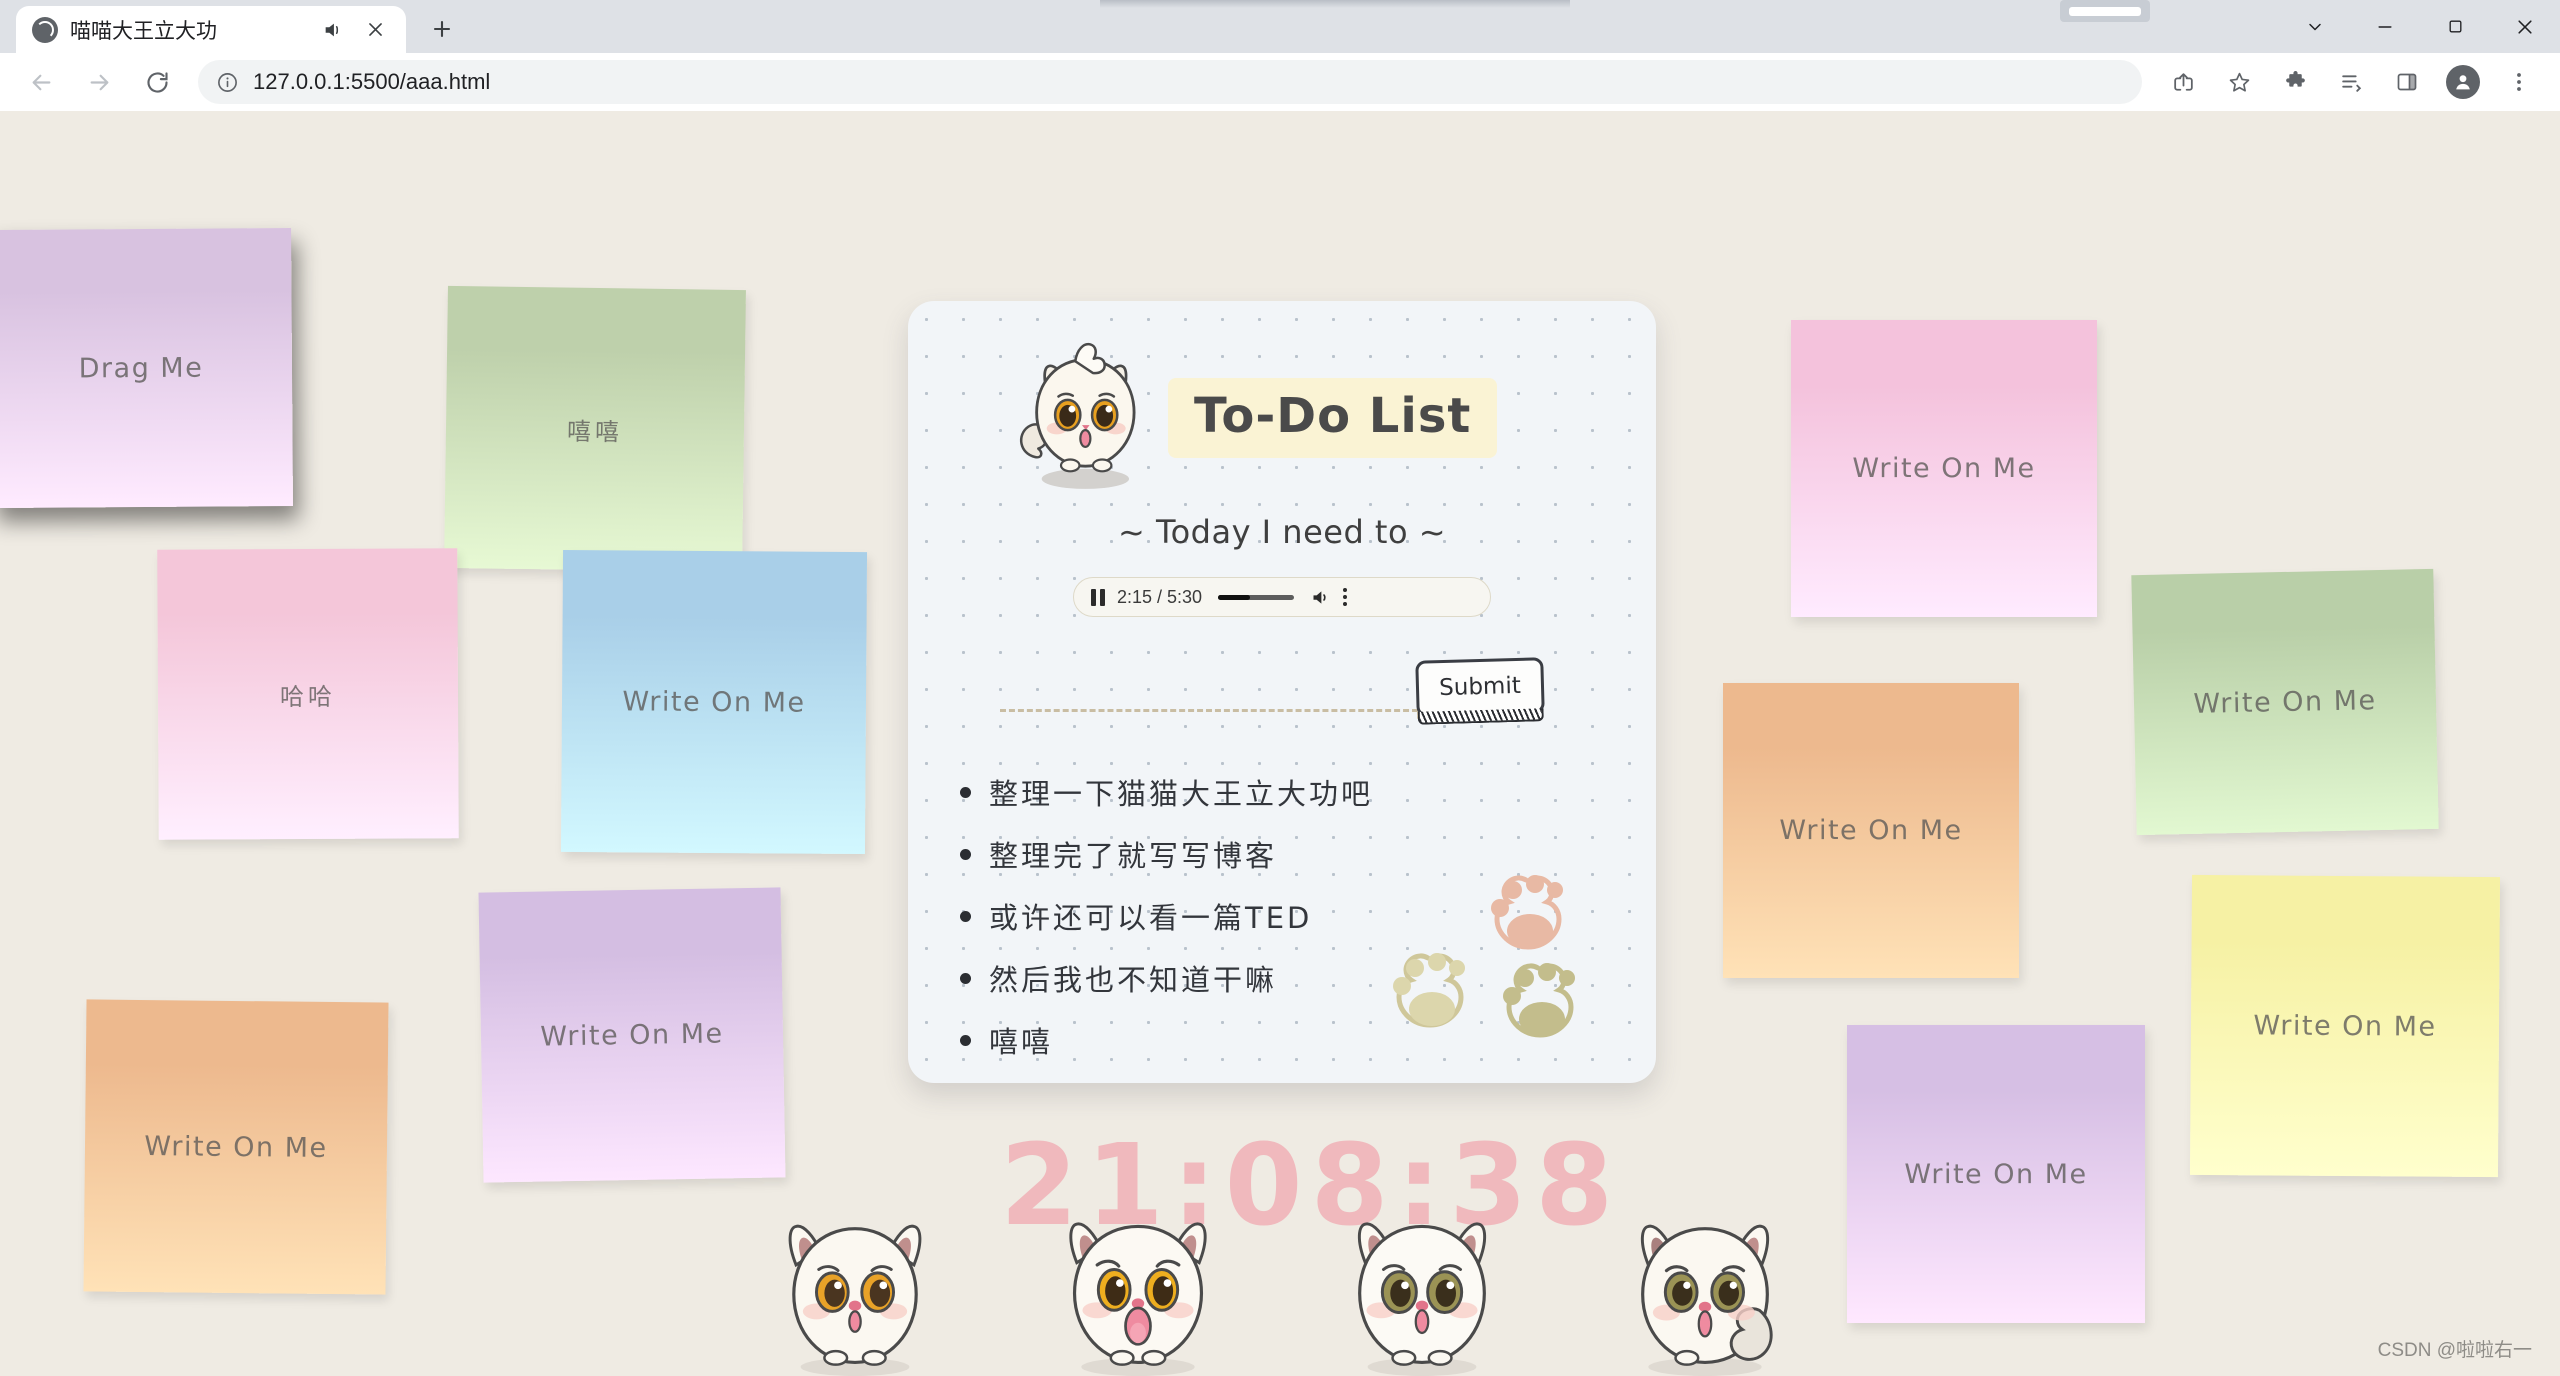 This screenshot has width=2560, height=1376. Describe the element at coordinates (2454, 1350) in the screenshot. I see `watermark: CSDN @啦啦右一` at that location.